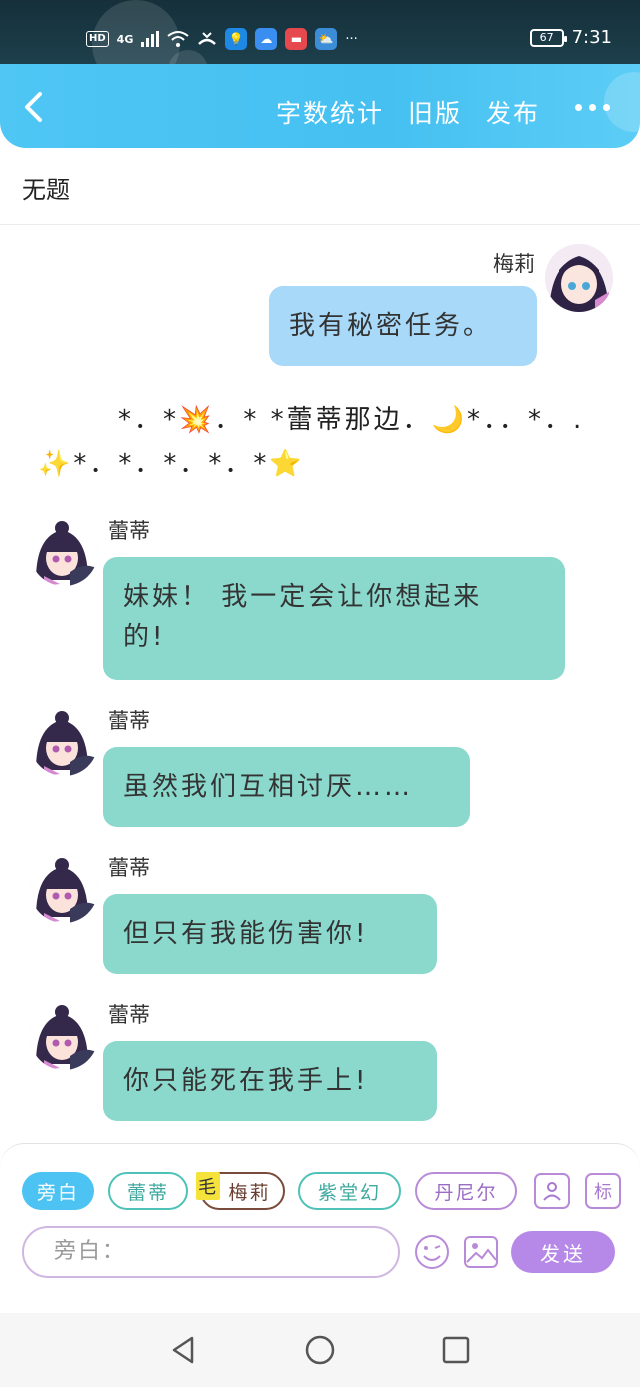  I want to click on role-chip-leidi: 蕾蒂, so click(148, 1191).